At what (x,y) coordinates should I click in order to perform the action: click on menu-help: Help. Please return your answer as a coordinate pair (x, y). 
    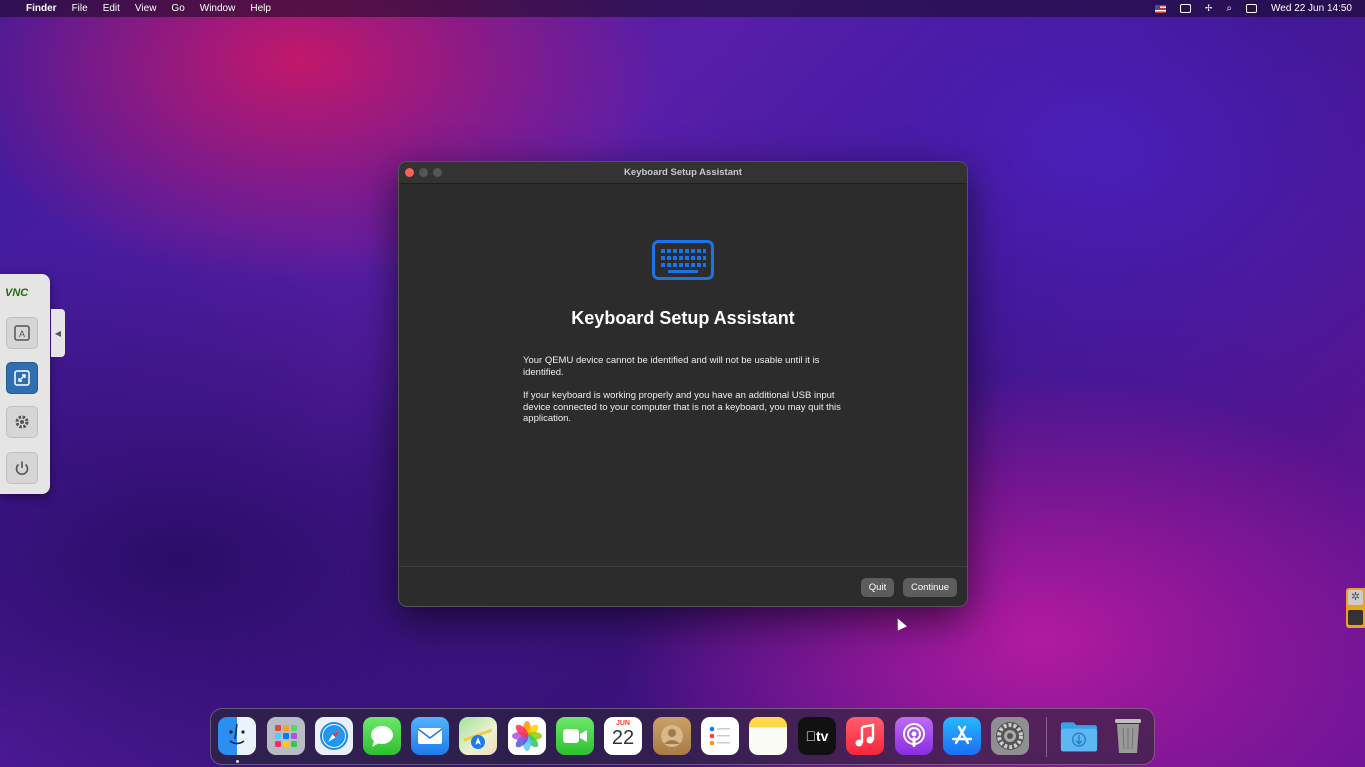
    Looking at the image, I should click on (260, 8).